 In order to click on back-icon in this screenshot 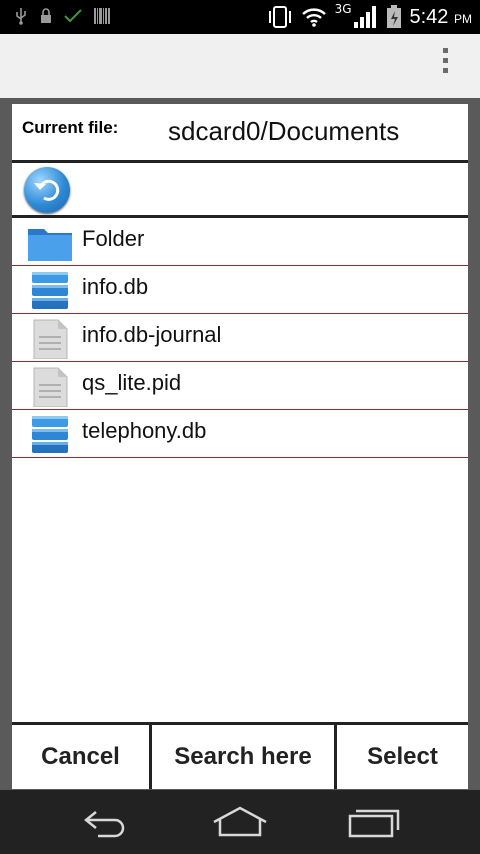, I will do `click(106, 822)`.